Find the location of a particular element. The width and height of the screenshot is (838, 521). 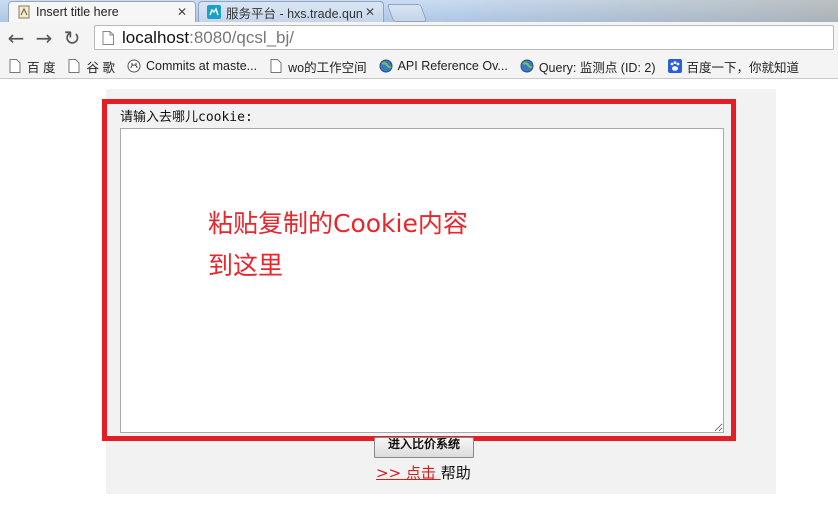

url-text: localhost:8080/qcsl_bj/ is located at coordinates (208, 38).